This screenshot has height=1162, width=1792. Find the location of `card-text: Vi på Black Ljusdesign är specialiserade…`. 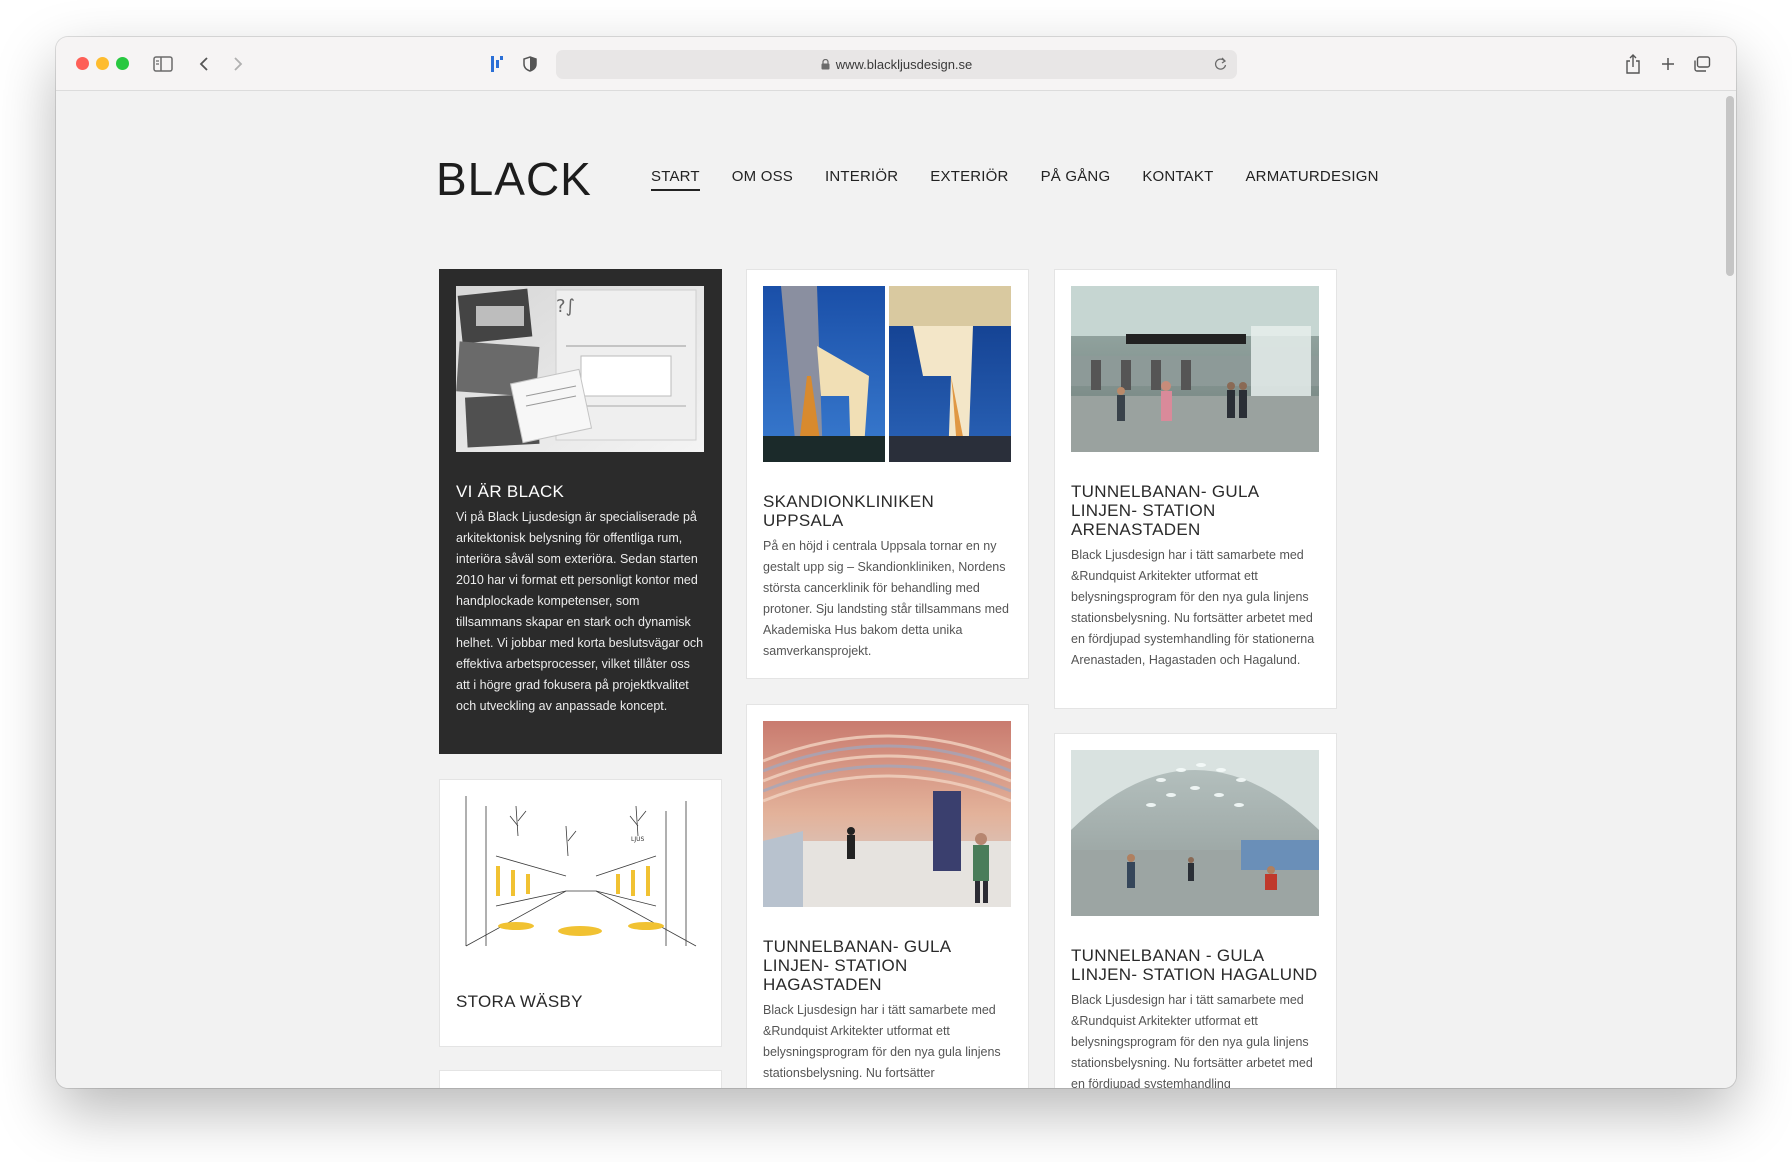

card-text: Vi på Black Ljusdesign är specialiserade… is located at coordinates (580, 611).